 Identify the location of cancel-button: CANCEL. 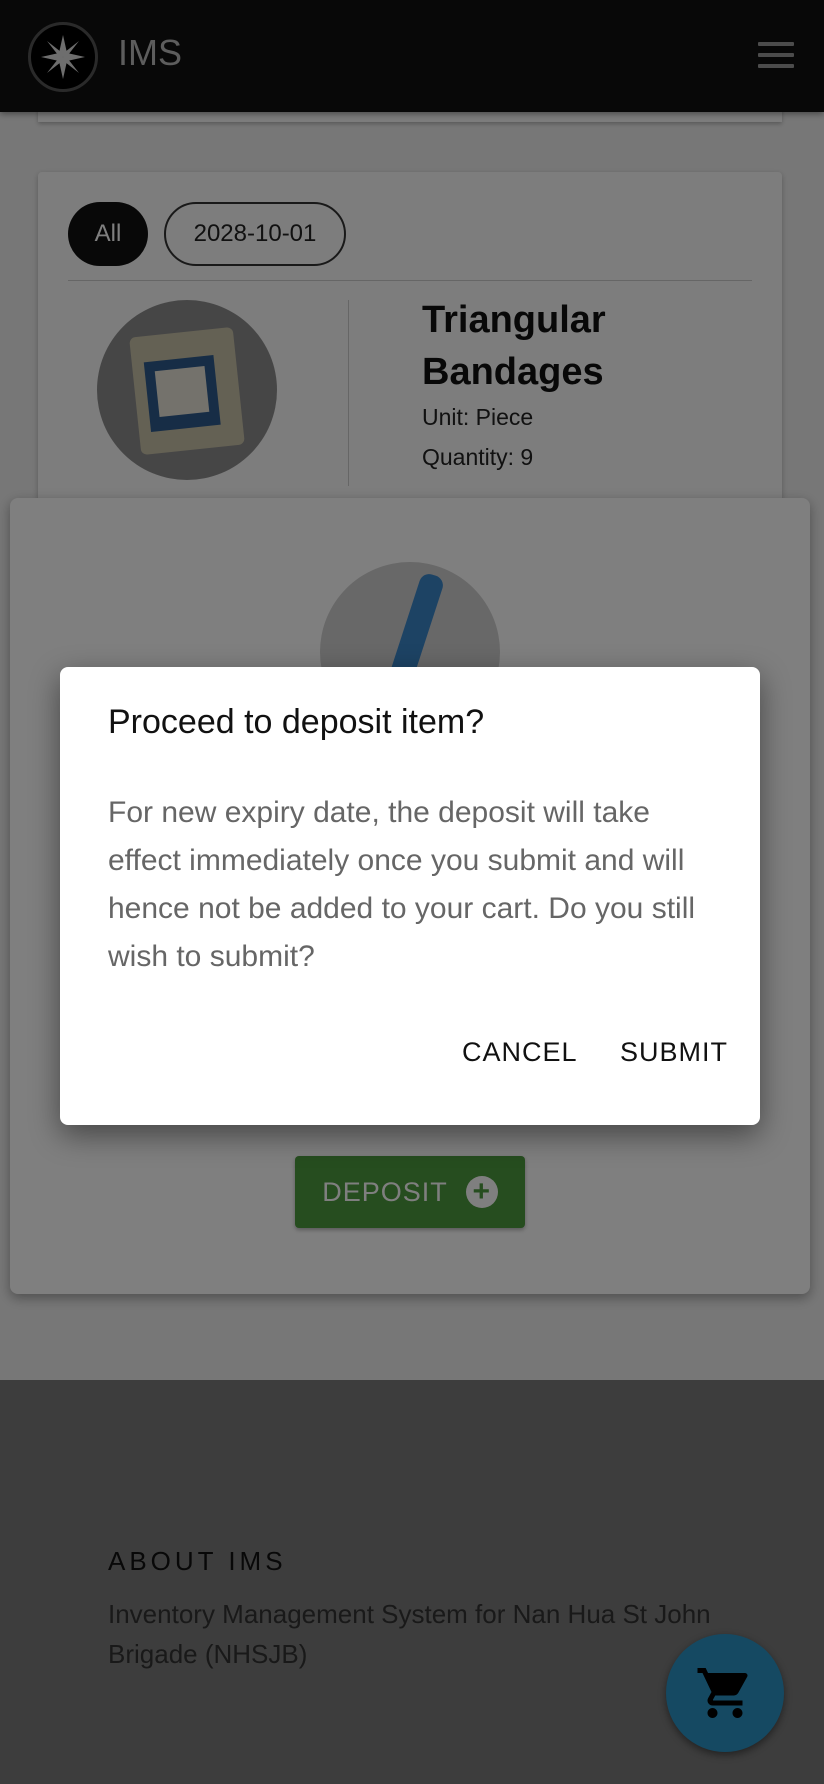
(520, 1052).